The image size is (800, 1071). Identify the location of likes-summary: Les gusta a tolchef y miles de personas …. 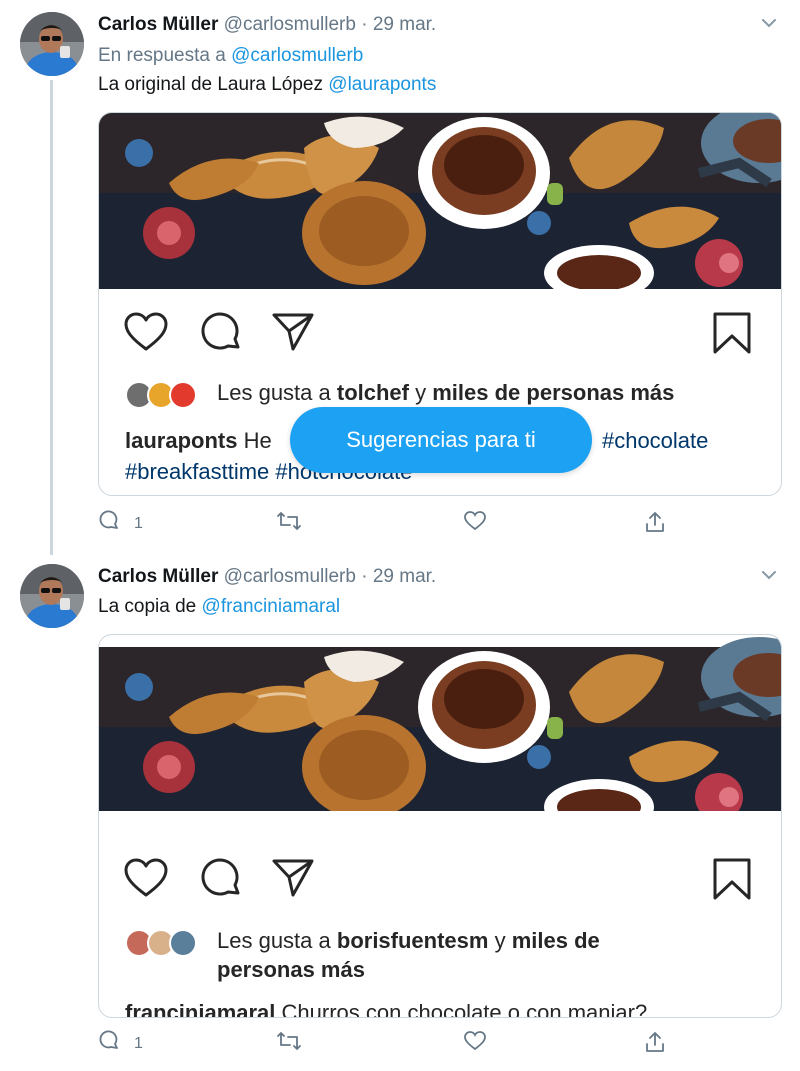
(445, 394).